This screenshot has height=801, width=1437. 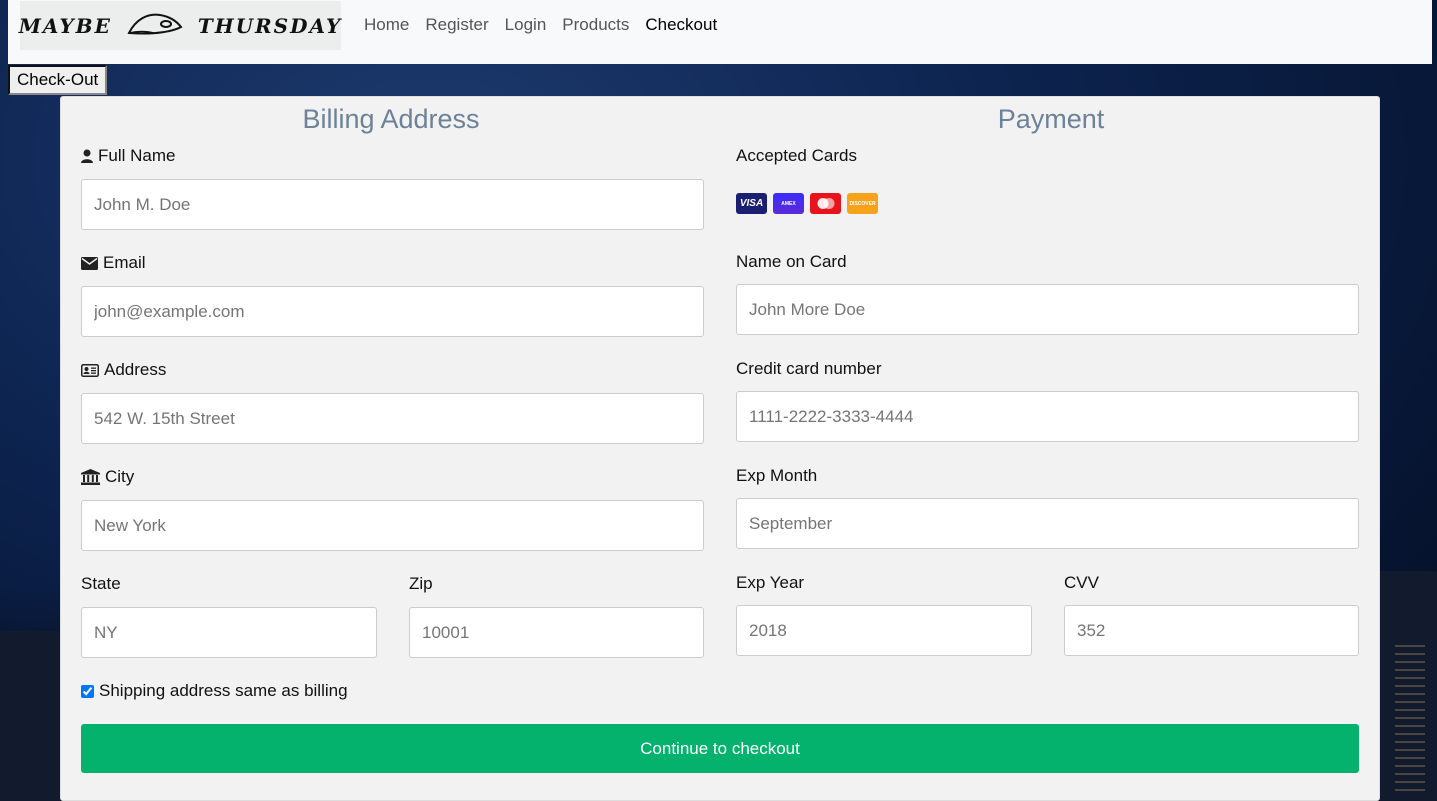 I want to click on city-input, so click(x=392, y=525).